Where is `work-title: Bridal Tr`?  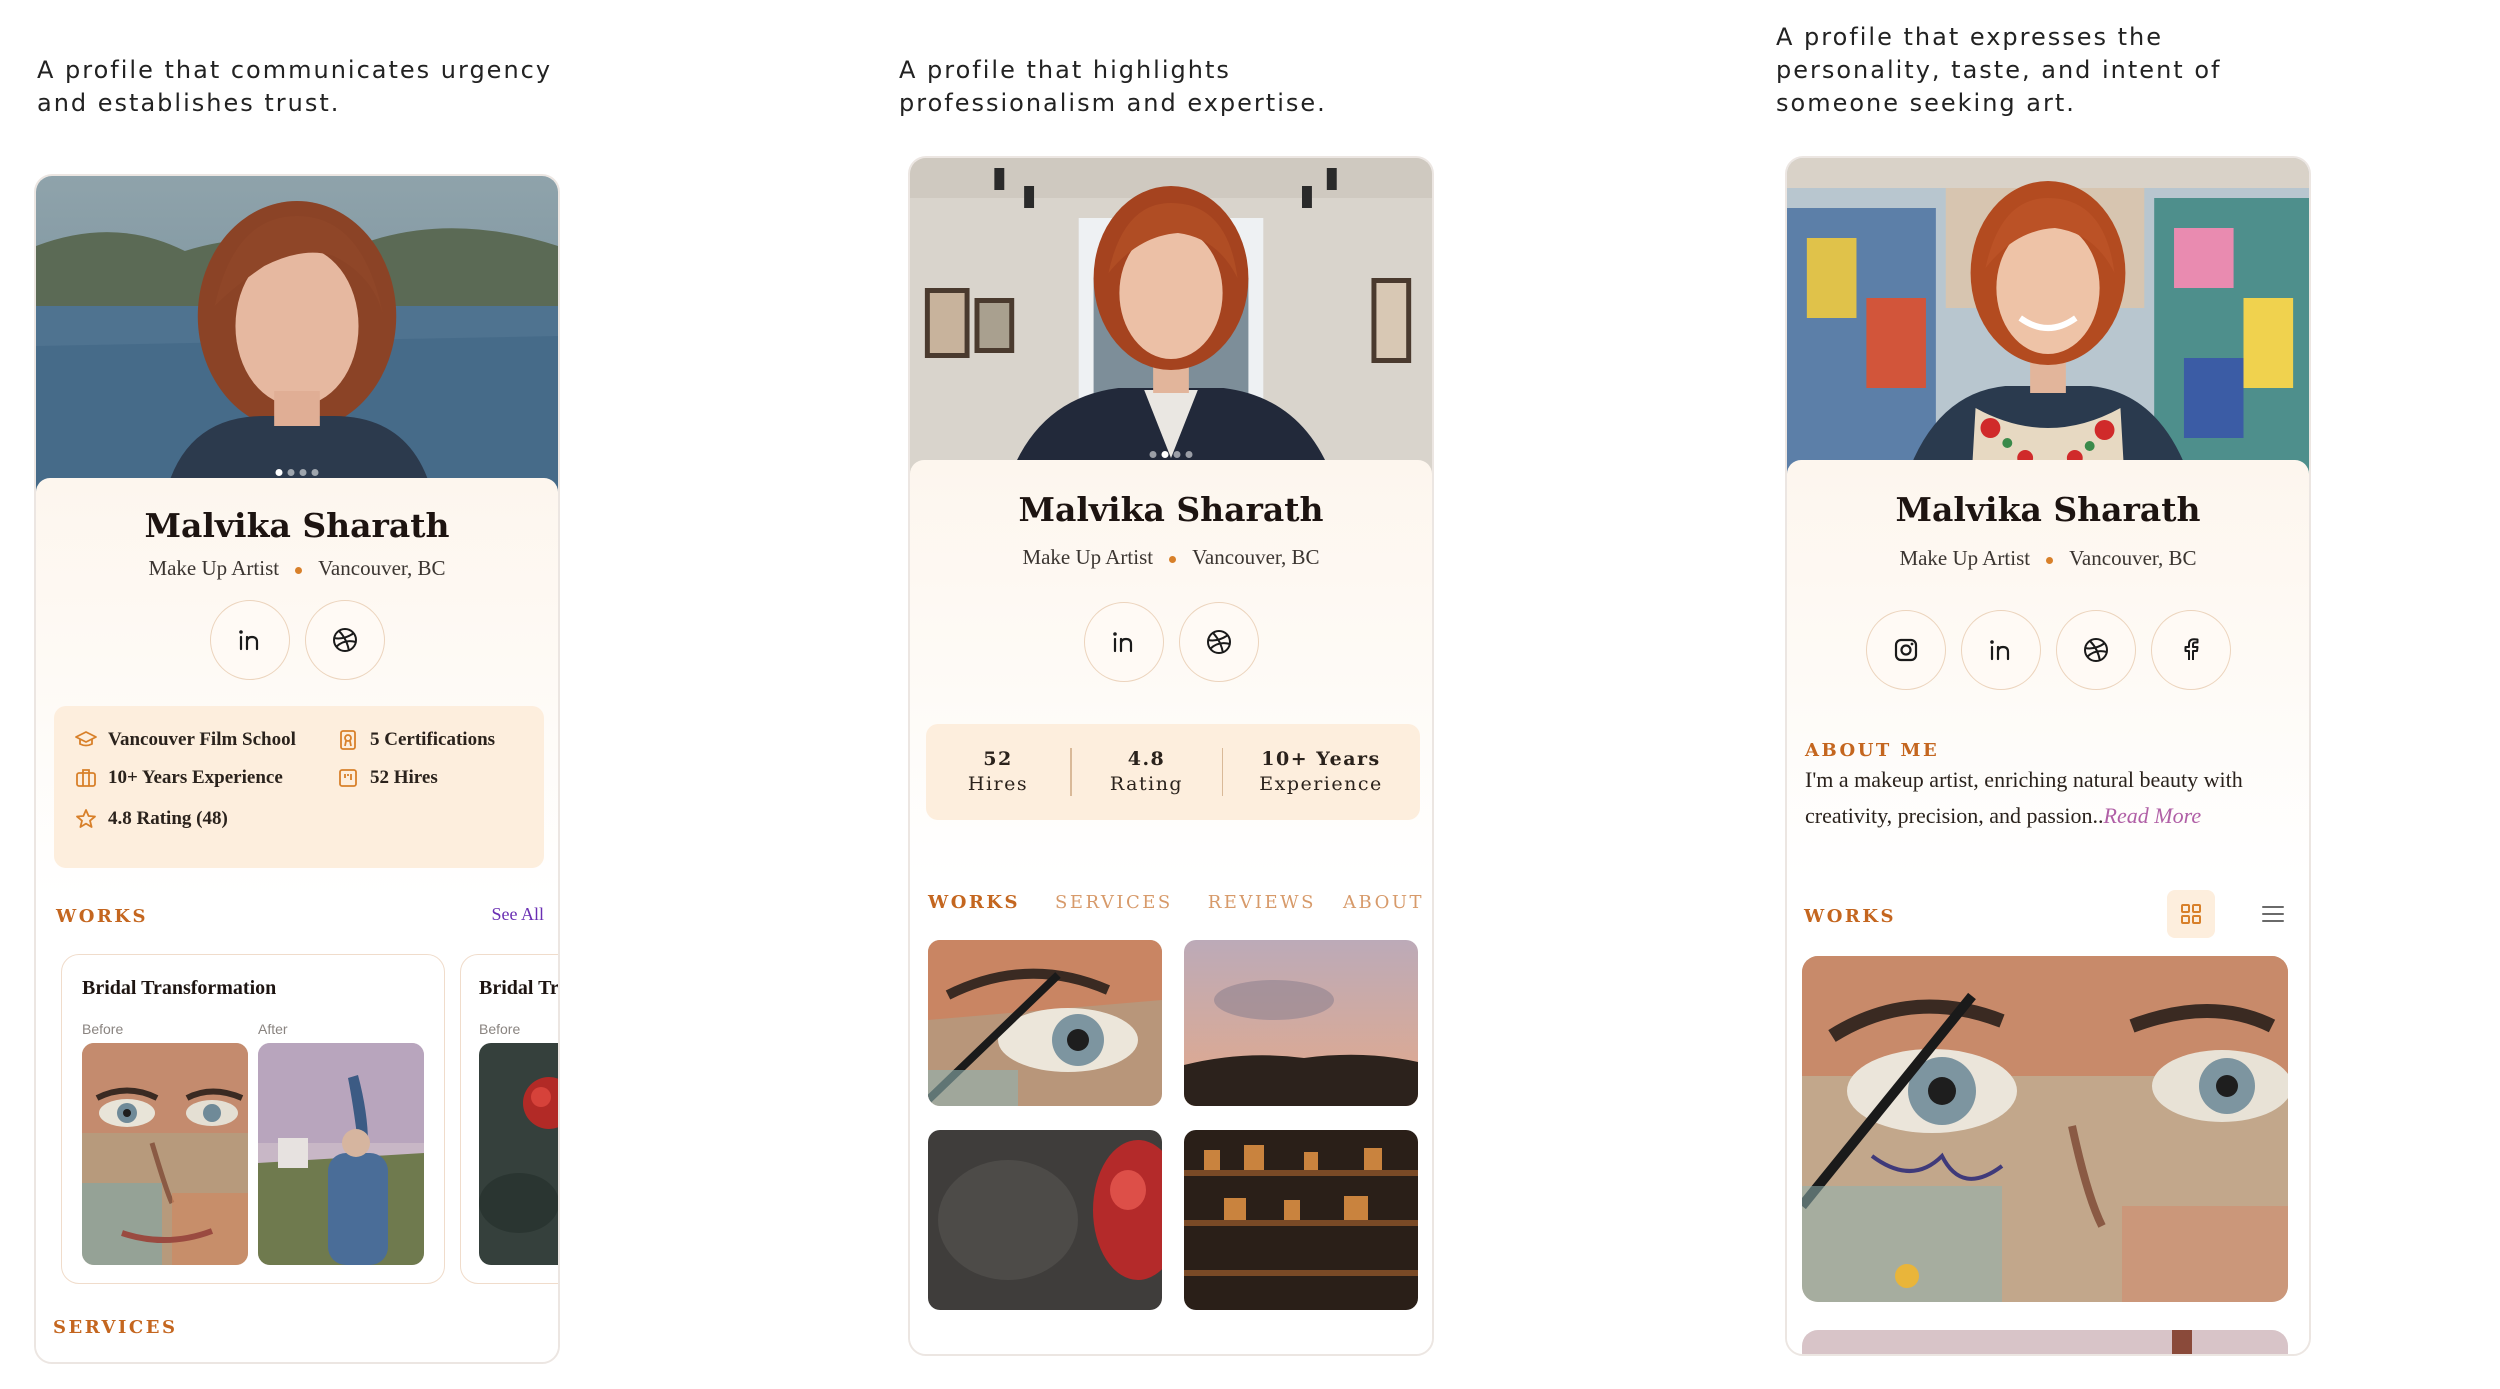 work-title: Bridal Tr is located at coordinates (519, 988).